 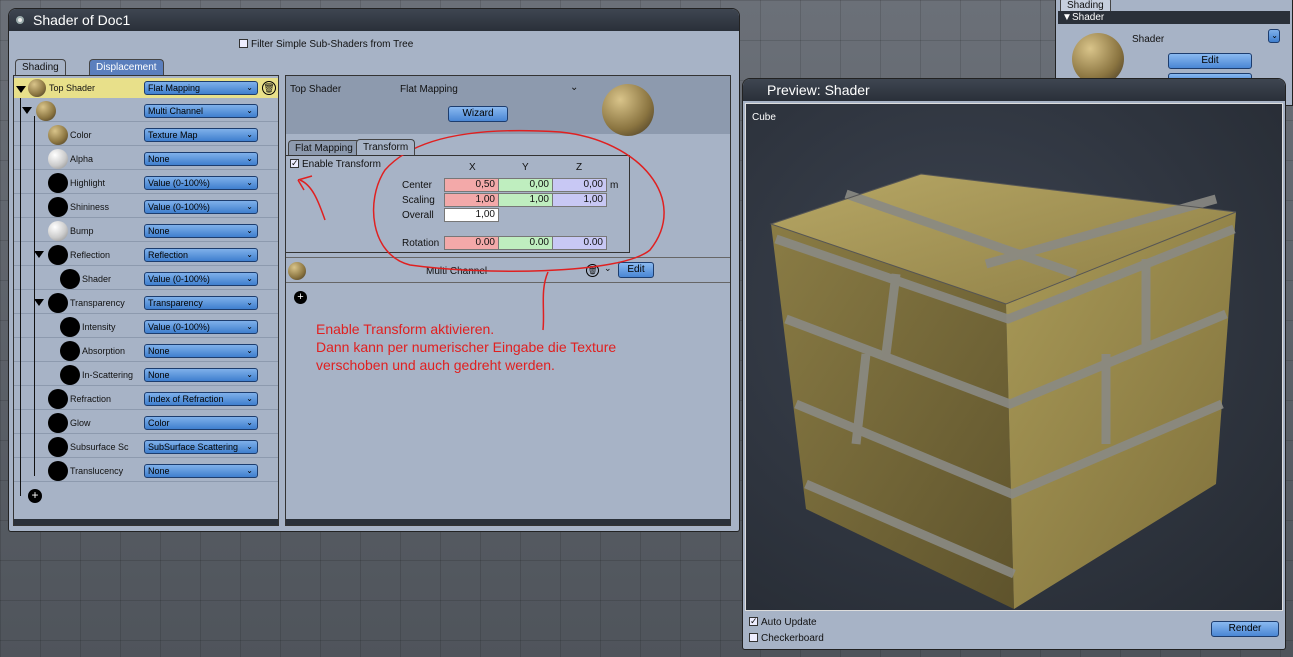 What do you see at coordinates (1245, 629) in the screenshot?
I see `render-button: Render` at bounding box center [1245, 629].